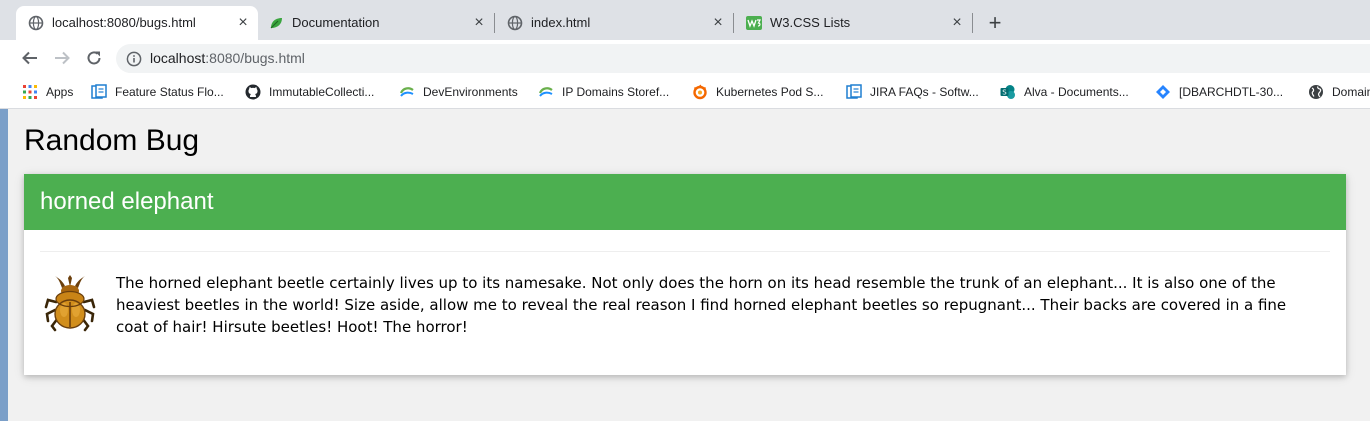 This screenshot has width=1370, height=421. What do you see at coordinates (124, 22) in the screenshot?
I see `tab-title: localhost:8080/bugs.html` at bounding box center [124, 22].